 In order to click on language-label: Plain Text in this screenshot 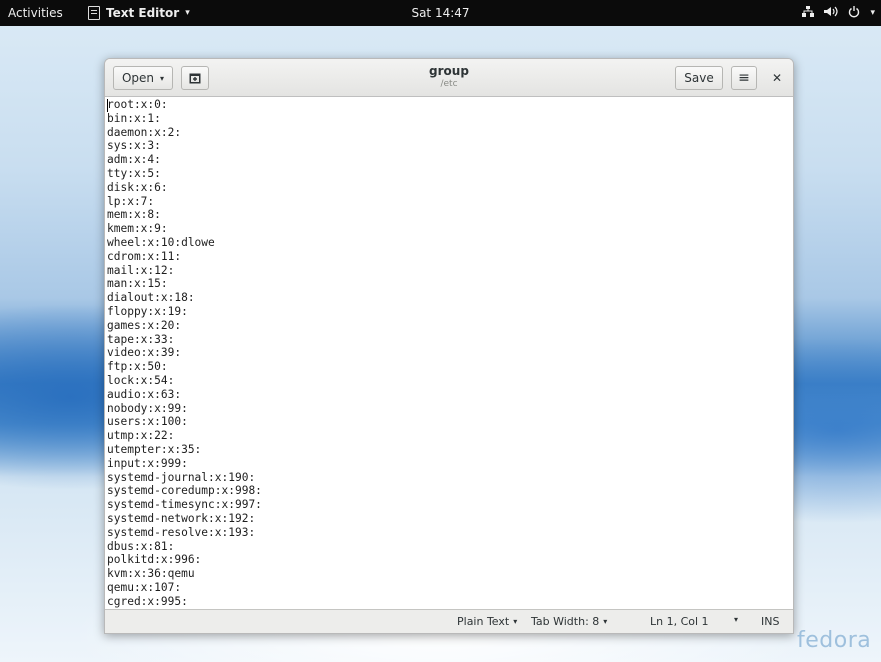, I will do `click(483, 621)`.